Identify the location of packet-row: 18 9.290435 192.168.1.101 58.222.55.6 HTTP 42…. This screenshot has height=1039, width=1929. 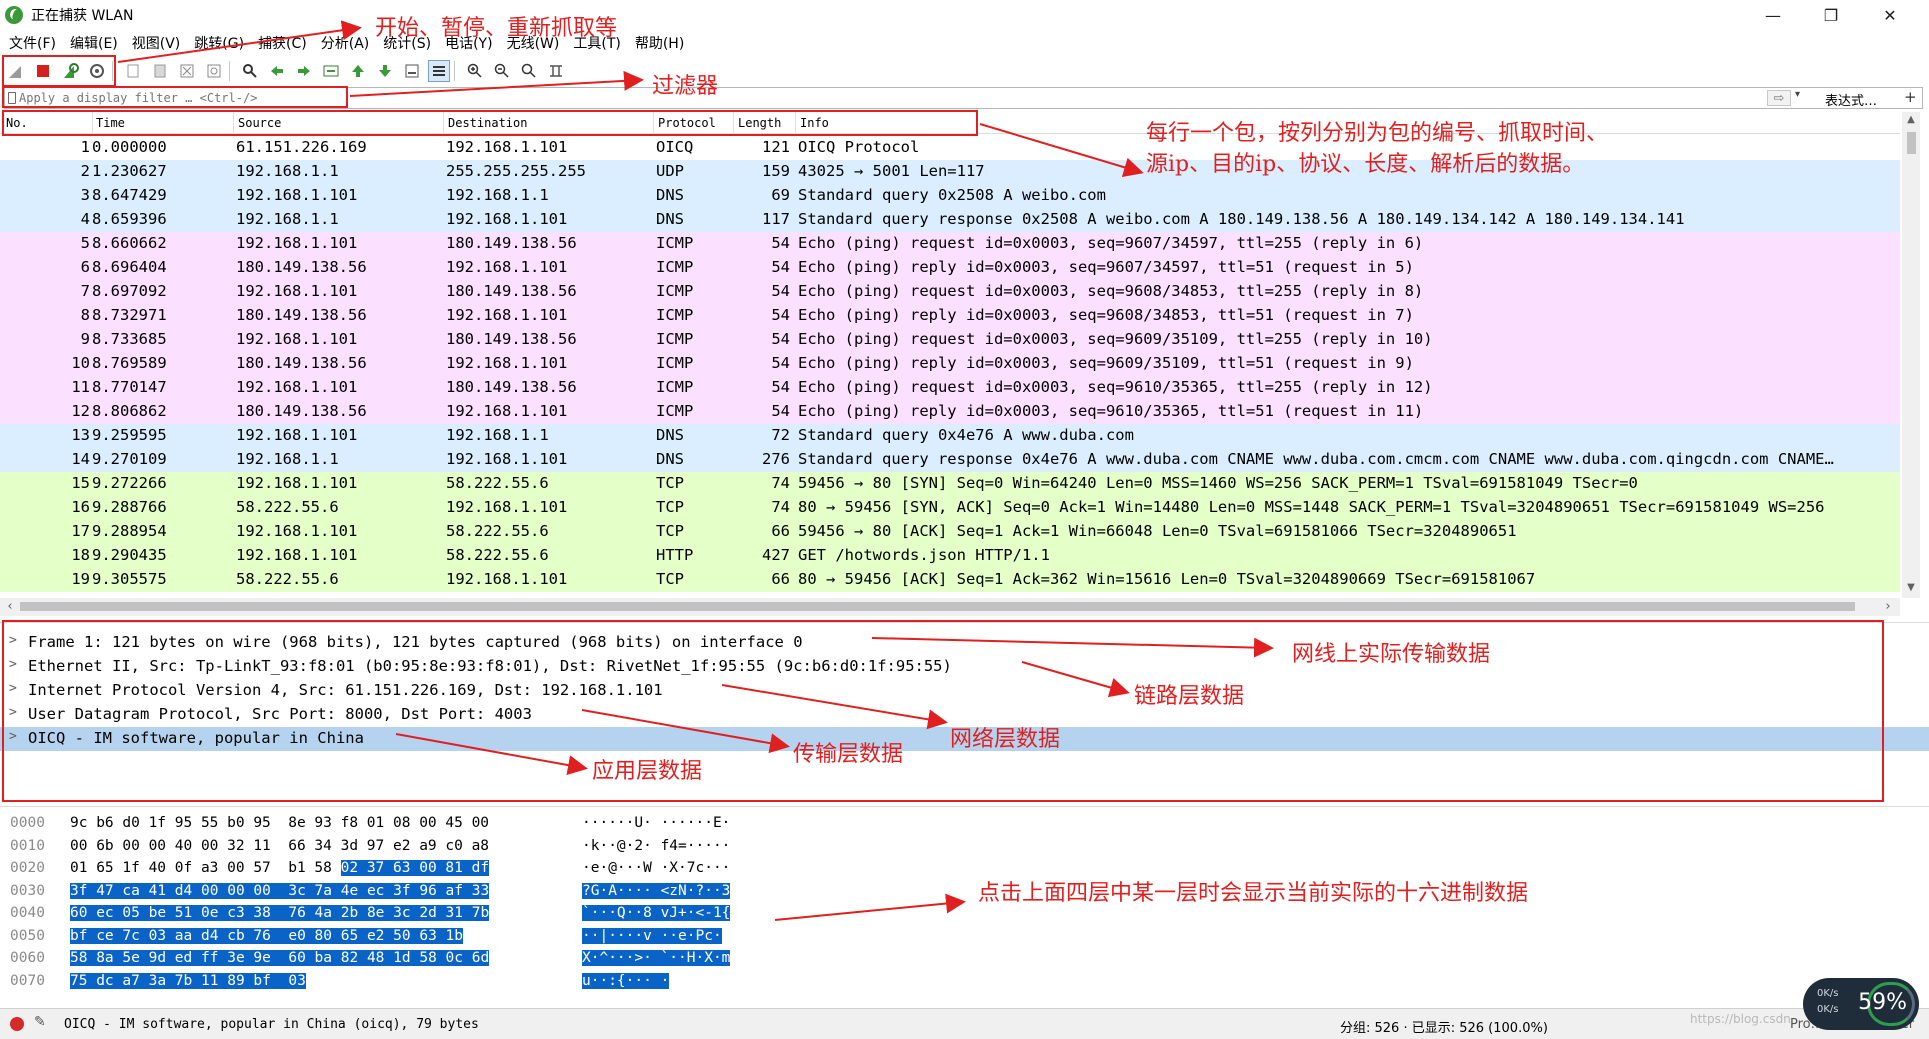
(950, 556).